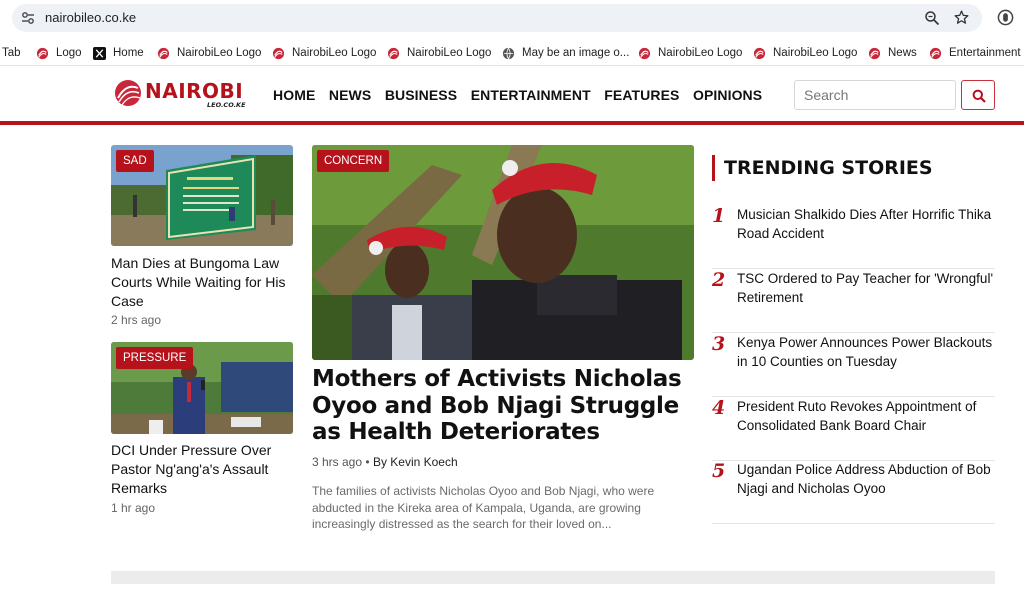 This screenshot has width=1024, height=594. What do you see at coordinates (133, 508) in the screenshot?
I see `story-time: 1 hr ago` at bounding box center [133, 508].